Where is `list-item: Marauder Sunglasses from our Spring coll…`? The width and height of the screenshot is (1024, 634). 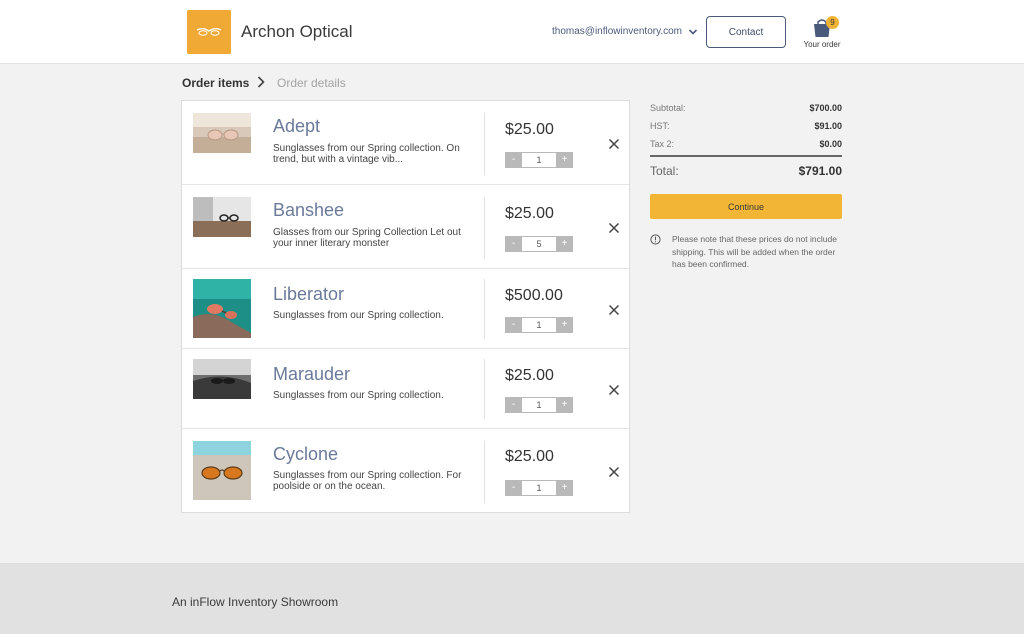 list-item: Marauder Sunglasses from our Spring coll… is located at coordinates (405, 389).